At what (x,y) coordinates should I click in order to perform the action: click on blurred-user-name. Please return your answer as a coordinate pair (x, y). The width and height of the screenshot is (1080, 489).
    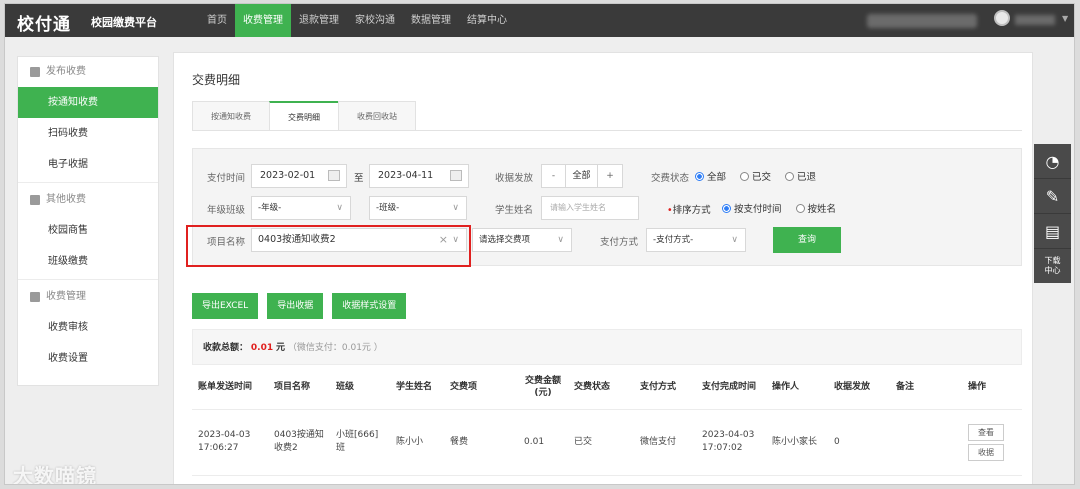
    Looking at the image, I should click on (1035, 20).